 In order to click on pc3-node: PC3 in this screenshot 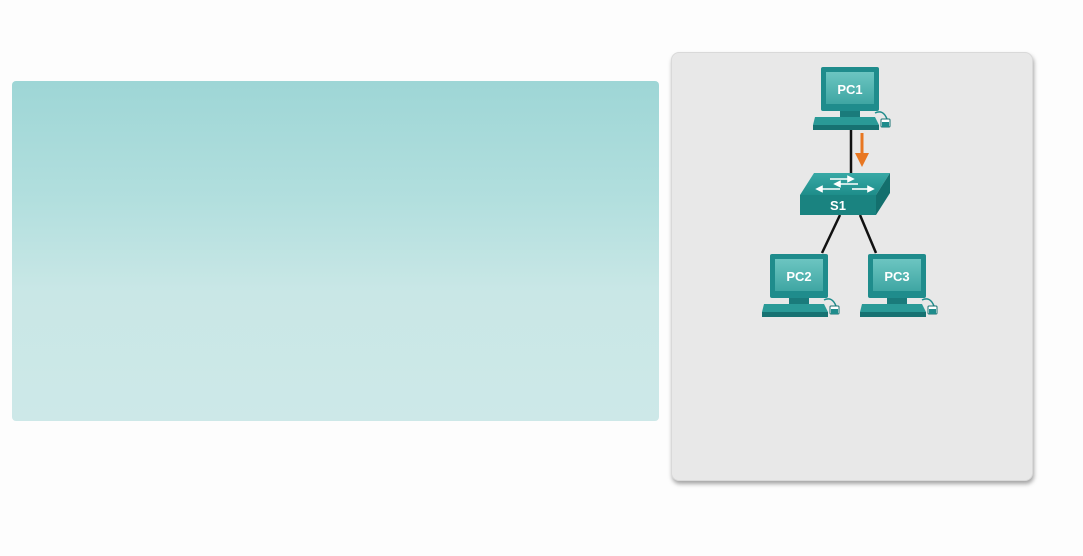, I will do `click(899, 285)`.